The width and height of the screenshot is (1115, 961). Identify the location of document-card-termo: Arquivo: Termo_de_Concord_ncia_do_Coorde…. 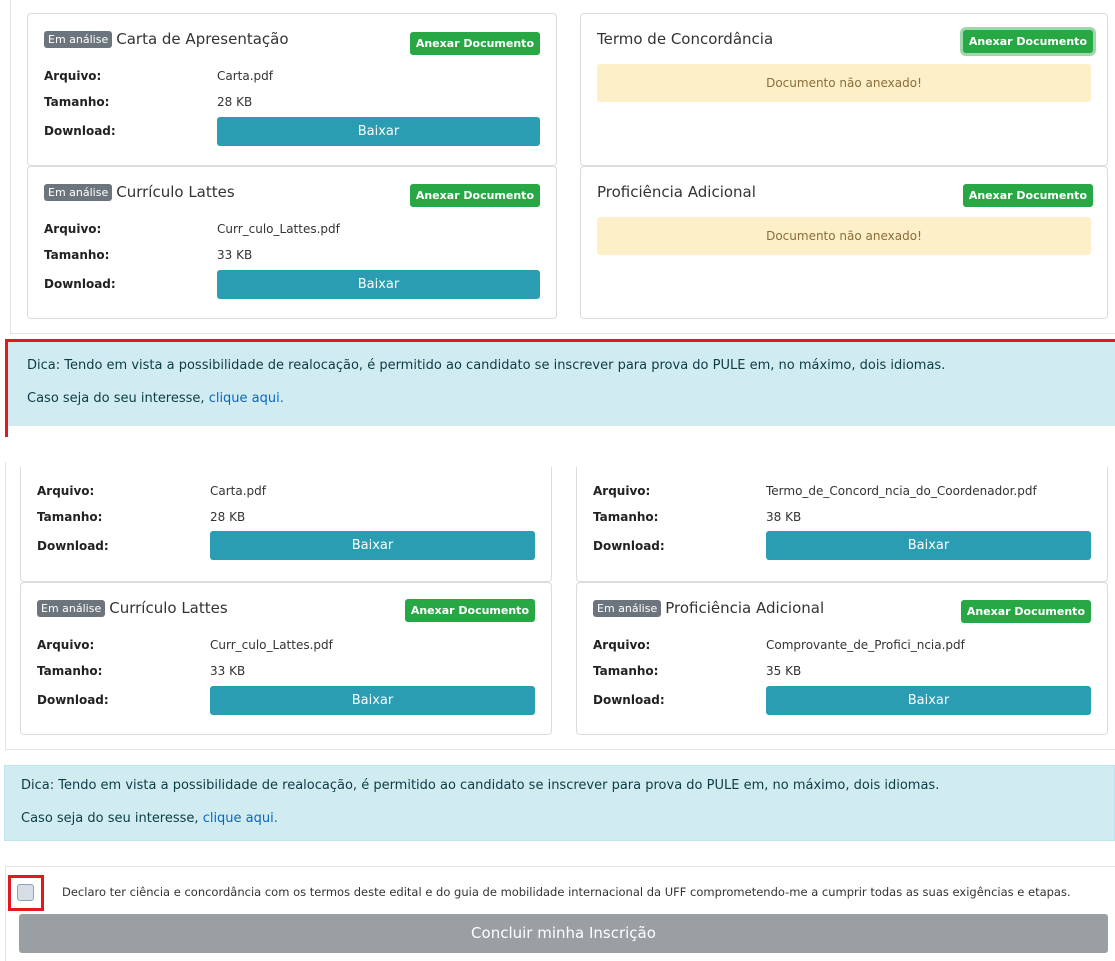
(842, 524).